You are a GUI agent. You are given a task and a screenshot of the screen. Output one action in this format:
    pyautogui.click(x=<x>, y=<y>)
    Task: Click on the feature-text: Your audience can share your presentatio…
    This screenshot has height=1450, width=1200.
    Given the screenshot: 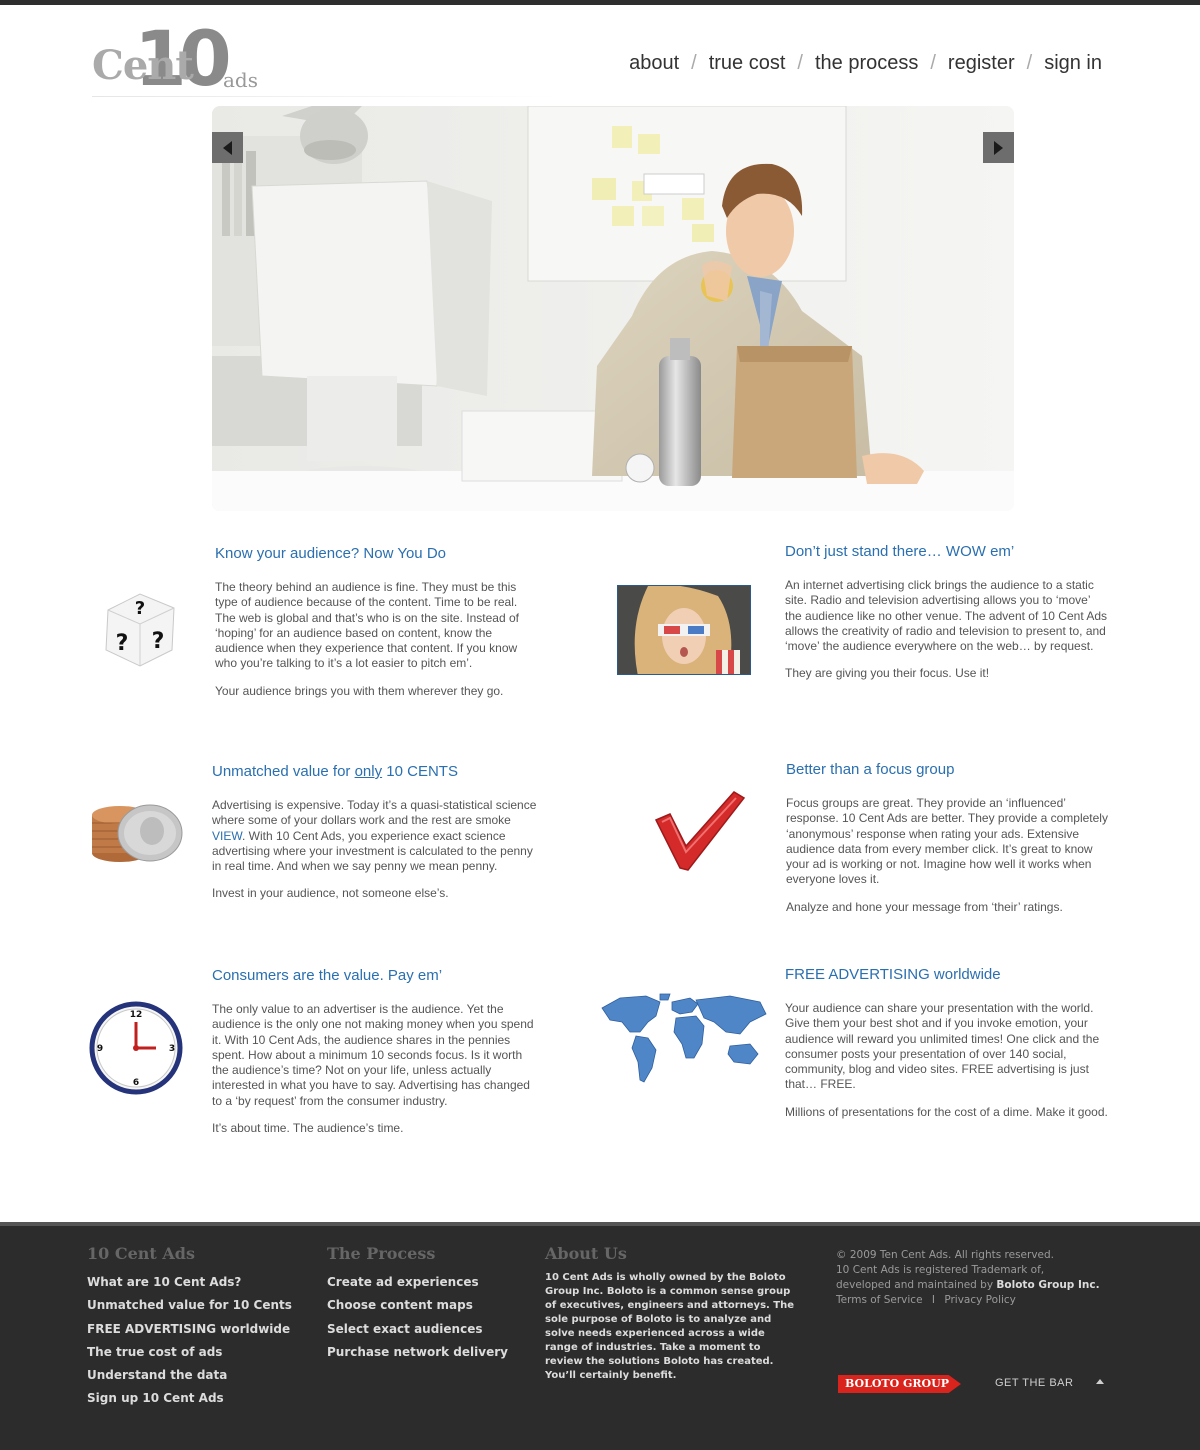 What is the action you would take?
    pyautogui.click(x=942, y=1046)
    